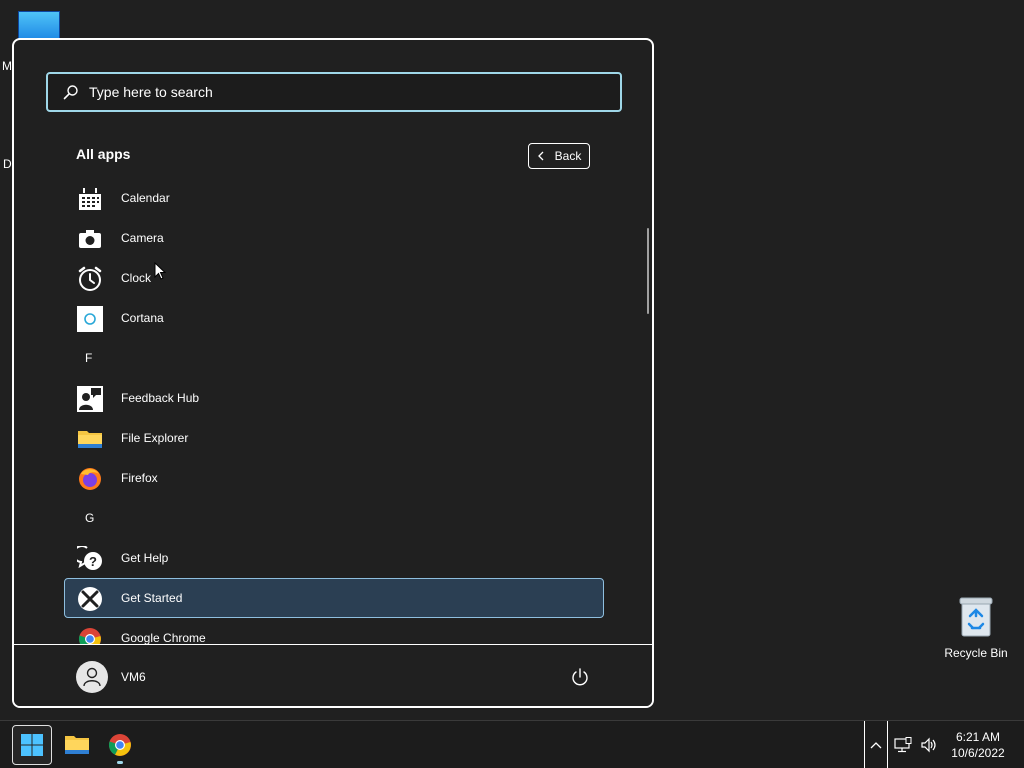 The width and height of the screenshot is (1024, 768). Describe the element at coordinates (929, 745) in the screenshot. I see `volume-icon` at that location.